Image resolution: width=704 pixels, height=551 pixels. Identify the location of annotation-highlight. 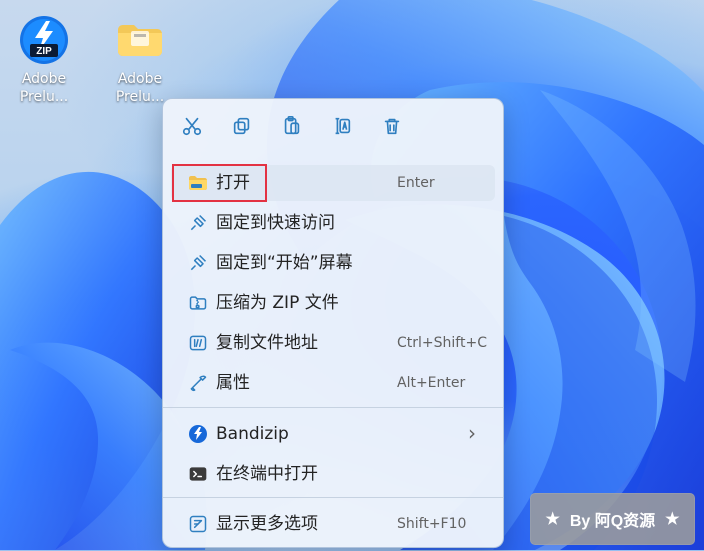
(219, 183).